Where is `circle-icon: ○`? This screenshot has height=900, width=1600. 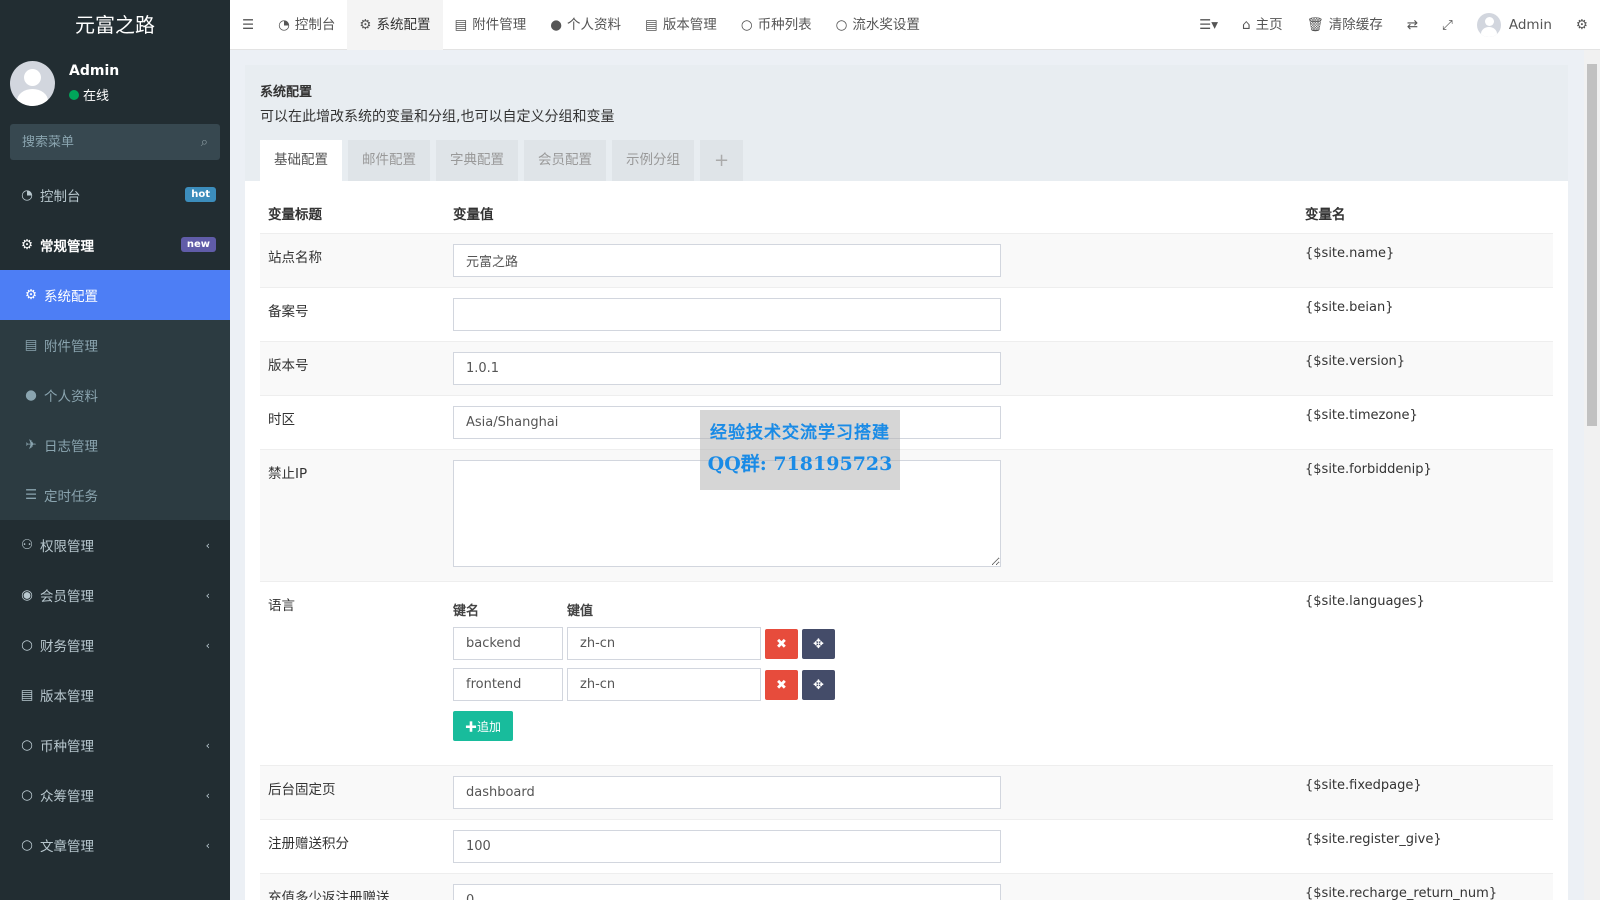 circle-icon: ○ is located at coordinates (27, 795).